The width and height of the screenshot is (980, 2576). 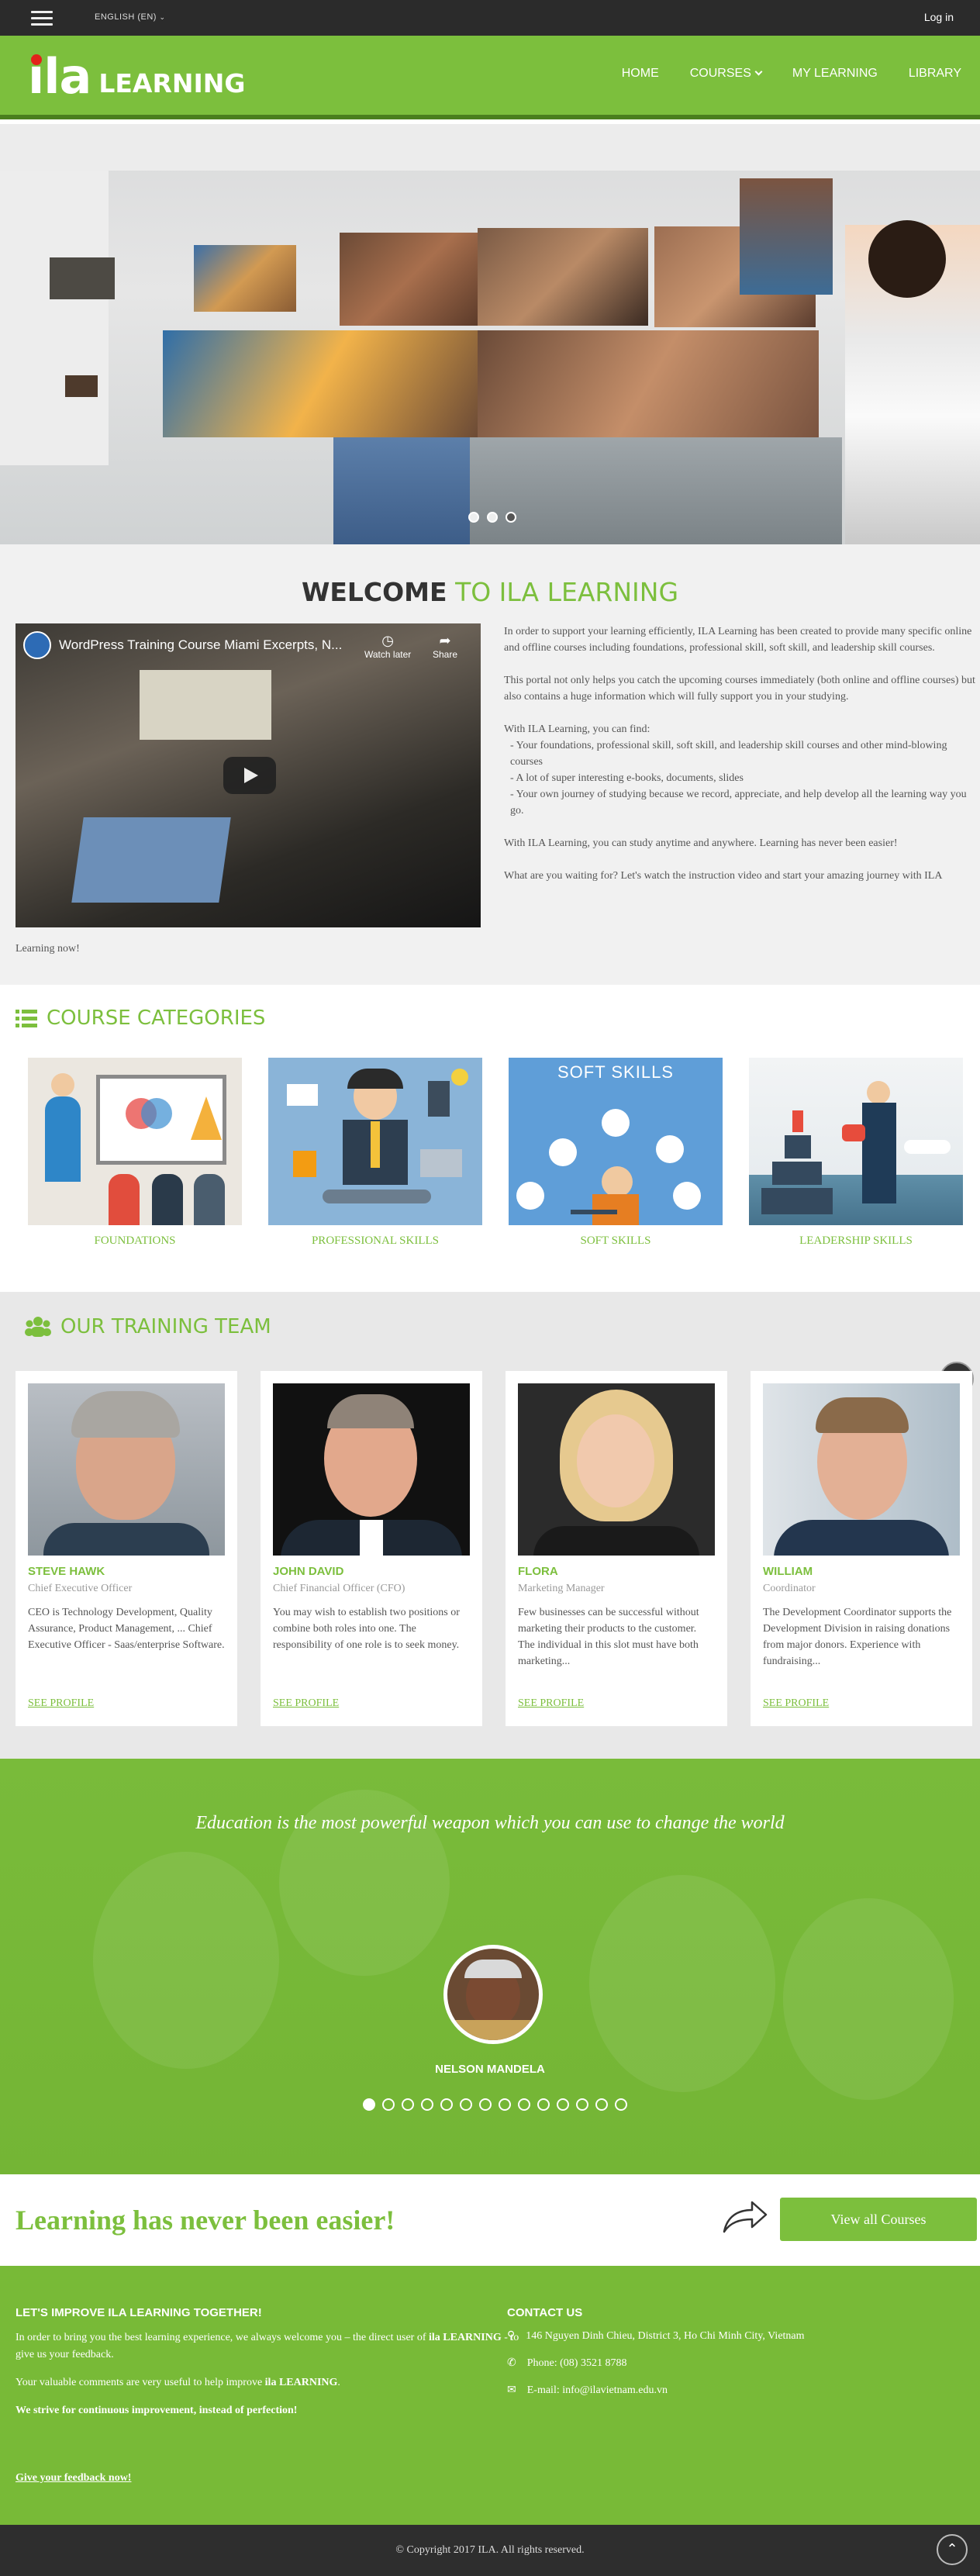 What do you see at coordinates (616, 1572) in the screenshot?
I see `member-name: FLORA` at bounding box center [616, 1572].